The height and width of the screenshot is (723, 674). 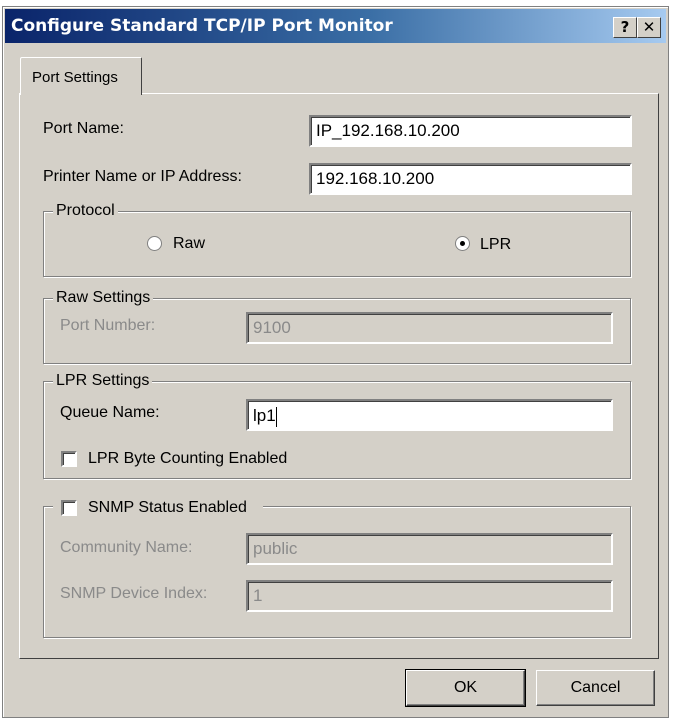 I want to click on device-index-field, so click(x=429, y=596).